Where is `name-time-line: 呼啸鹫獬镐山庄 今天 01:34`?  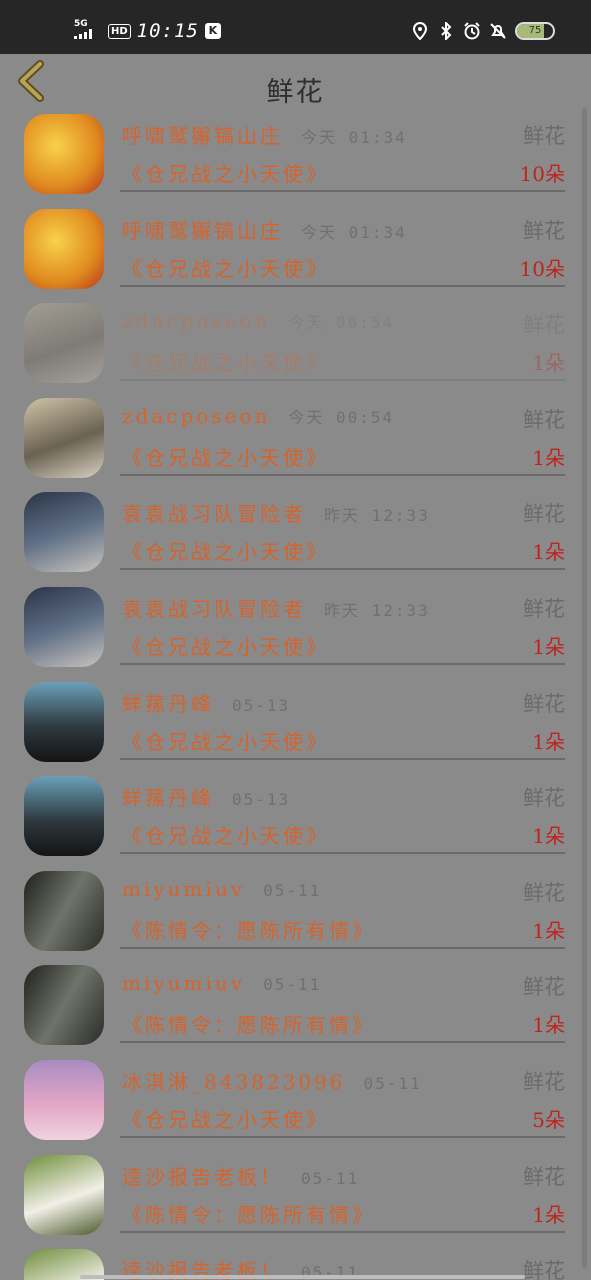 name-time-line: 呼啸鹫獬镐山庄 今天 01:34 is located at coordinates (264, 229).